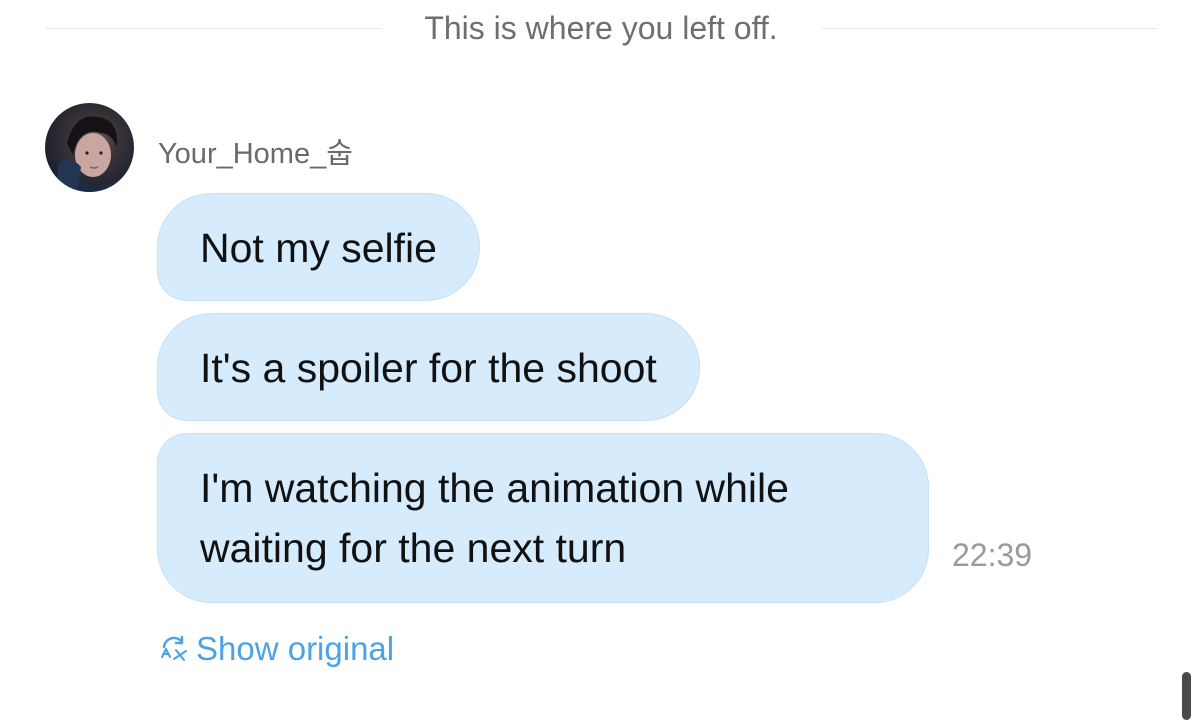 The image size is (1200, 720). I want to click on avatar, so click(89, 147).